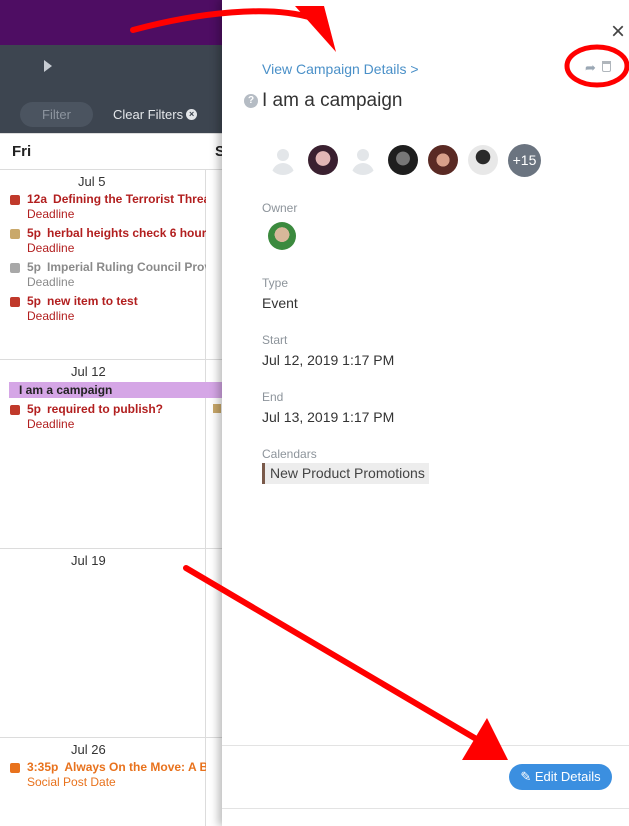  What do you see at coordinates (108, 309) in the screenshot?
I see `calendar-event: 5p new item to test Deadline` at bounding box center [108, 309].